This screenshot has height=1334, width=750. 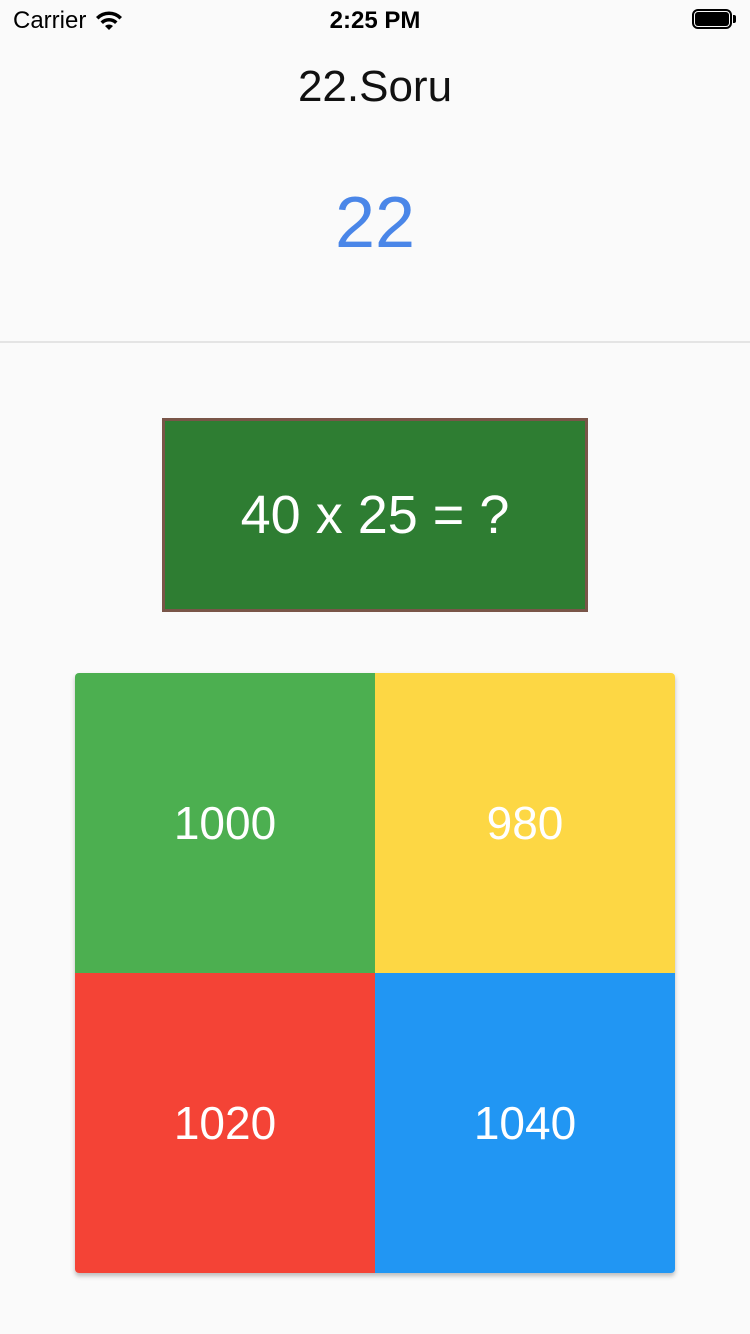 I want to click on question-board: 40 x 25 = ?, so click(x=375, y=515).